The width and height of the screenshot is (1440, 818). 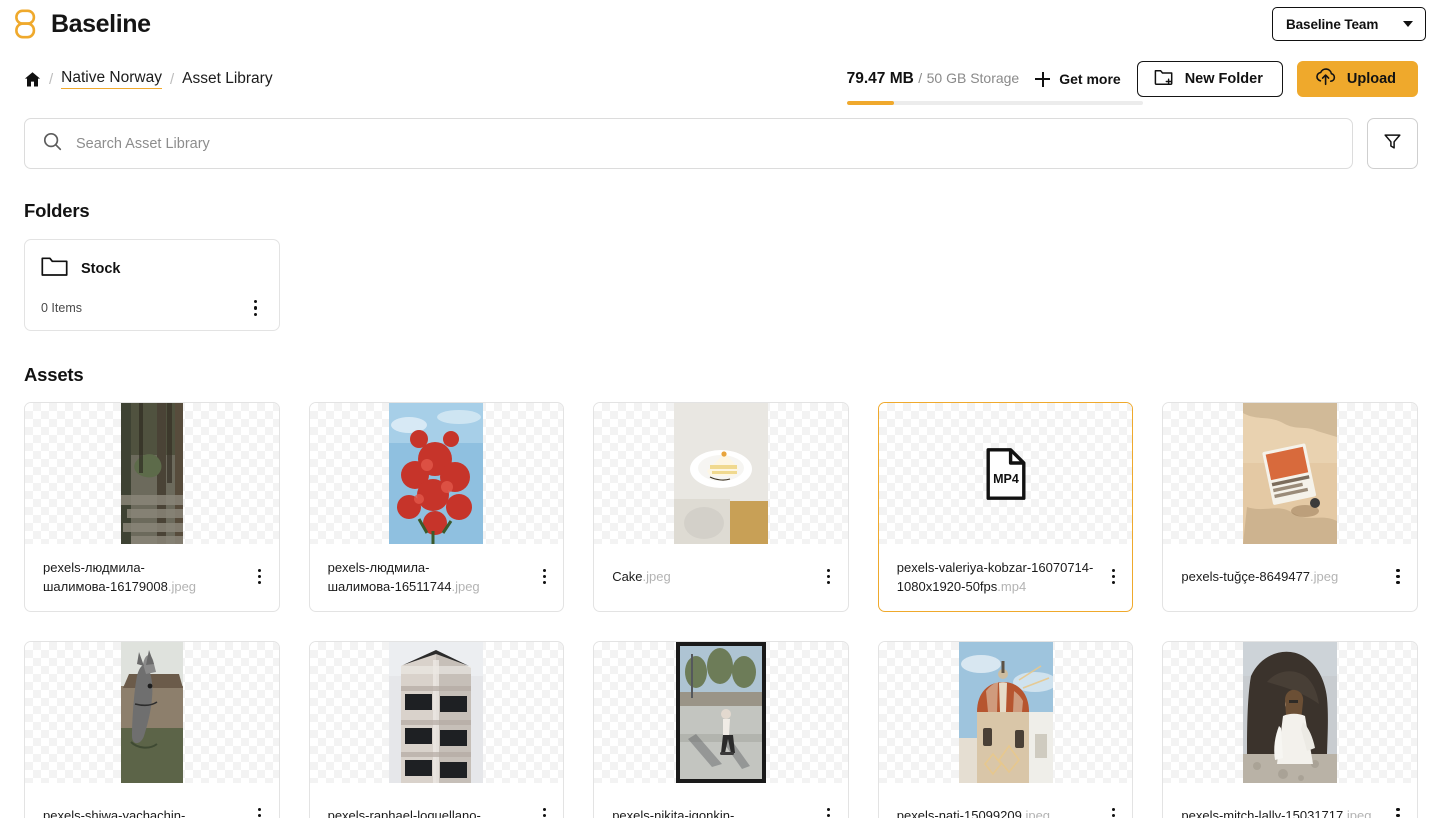 I want to click on asset-filename: pexels-tuğçe-8649477.jpeg, so click(x=1259, y=576).